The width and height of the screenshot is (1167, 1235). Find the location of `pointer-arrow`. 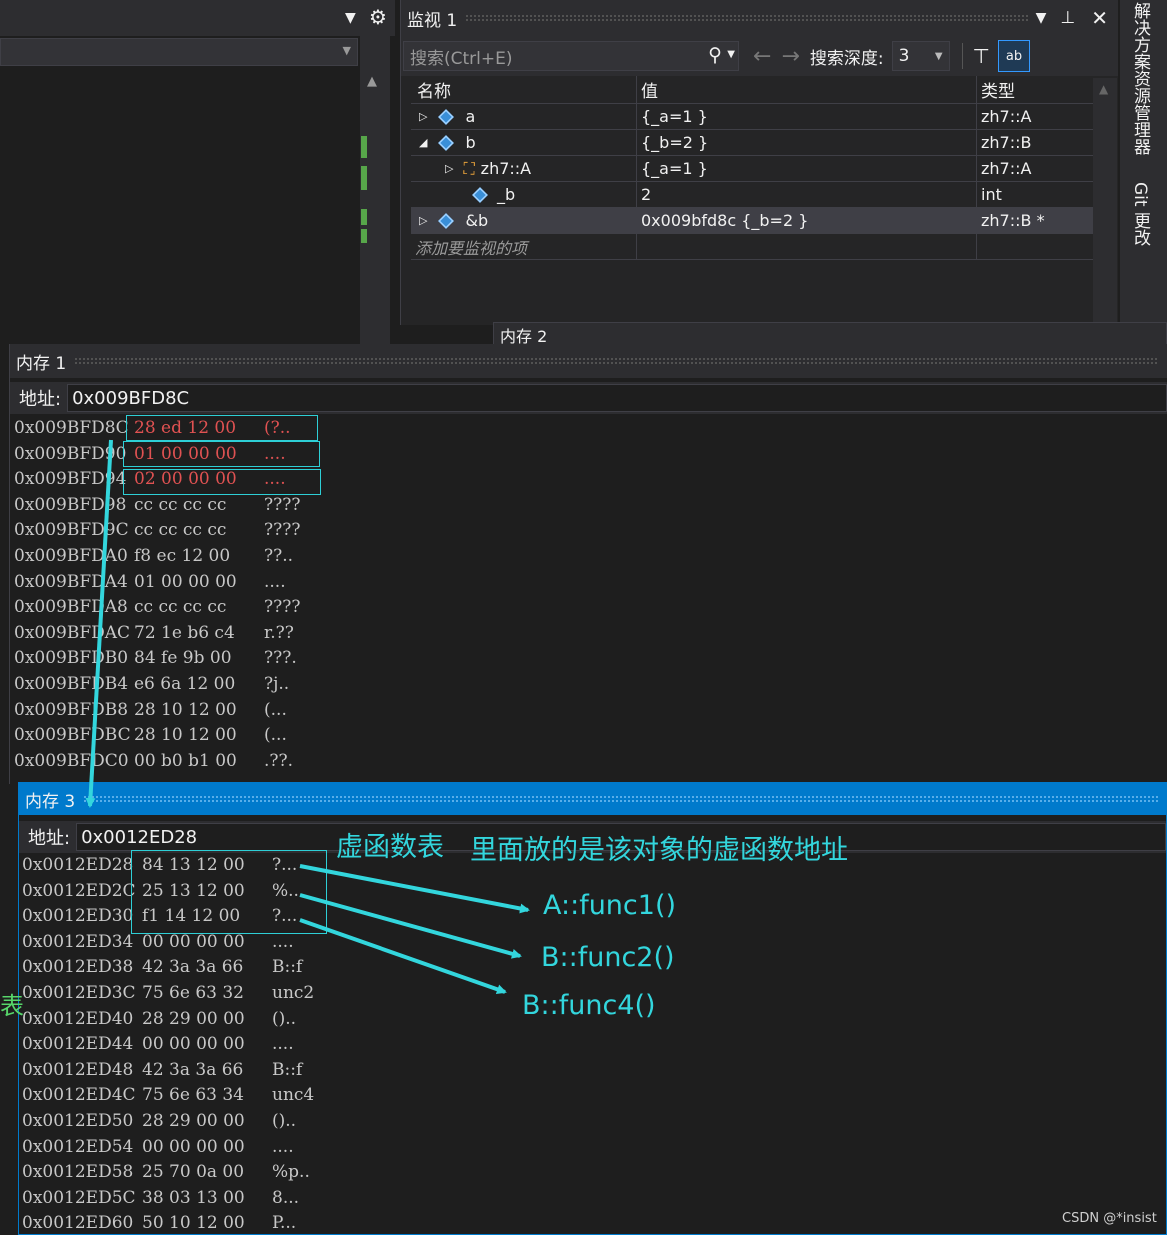

pointer-arrow is located at coordinates (99, 623).